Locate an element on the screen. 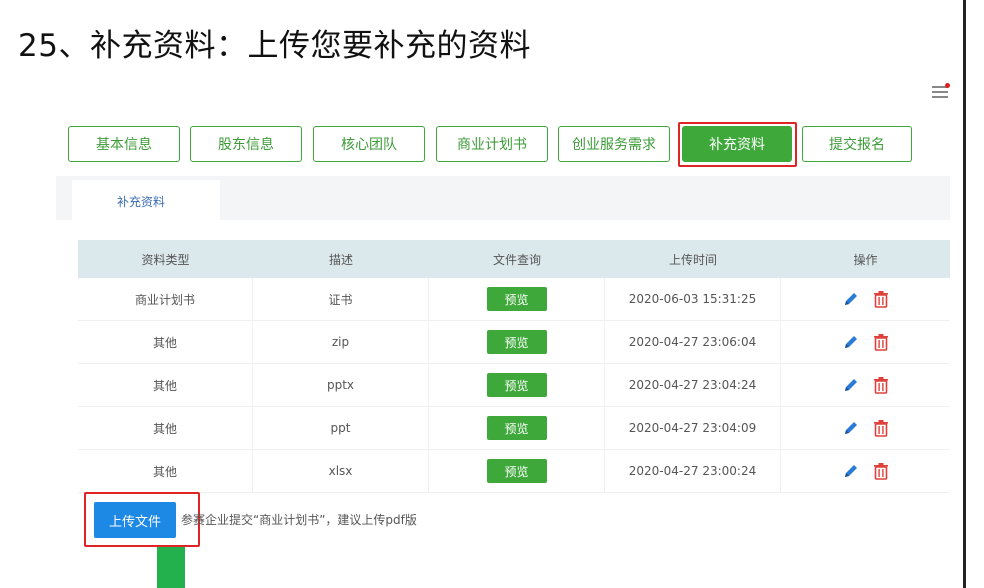 Image resolution: width=984 pixels, height=588 pixels. cell-upload-time: 2020-06-03 15:31:25 is located at coordinates (693, 299).